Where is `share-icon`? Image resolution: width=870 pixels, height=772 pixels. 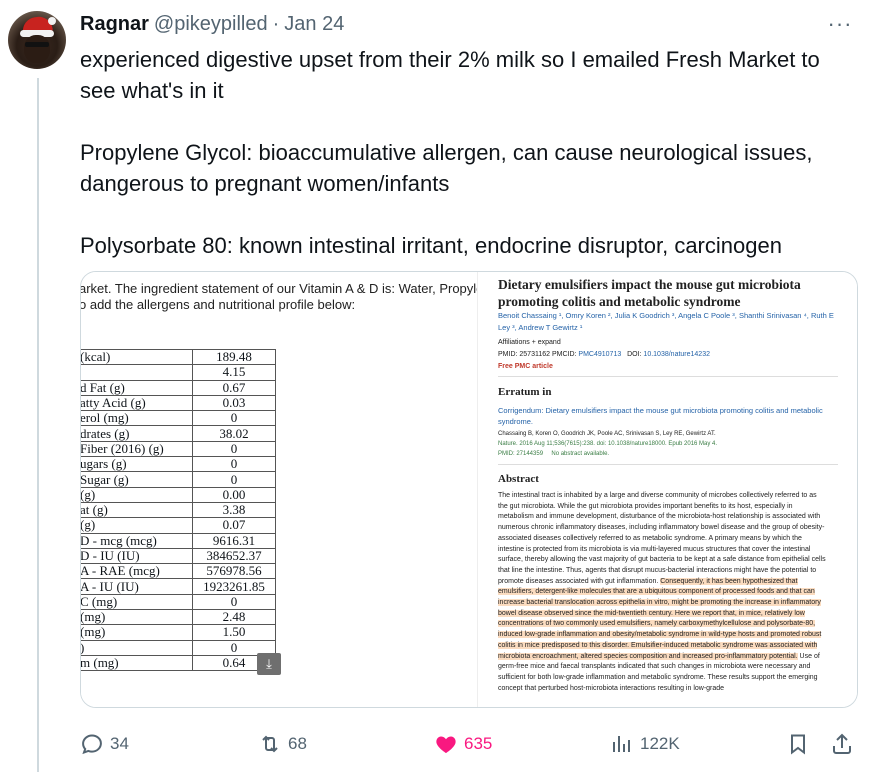 share-icon is located at coordinates (842, 743).